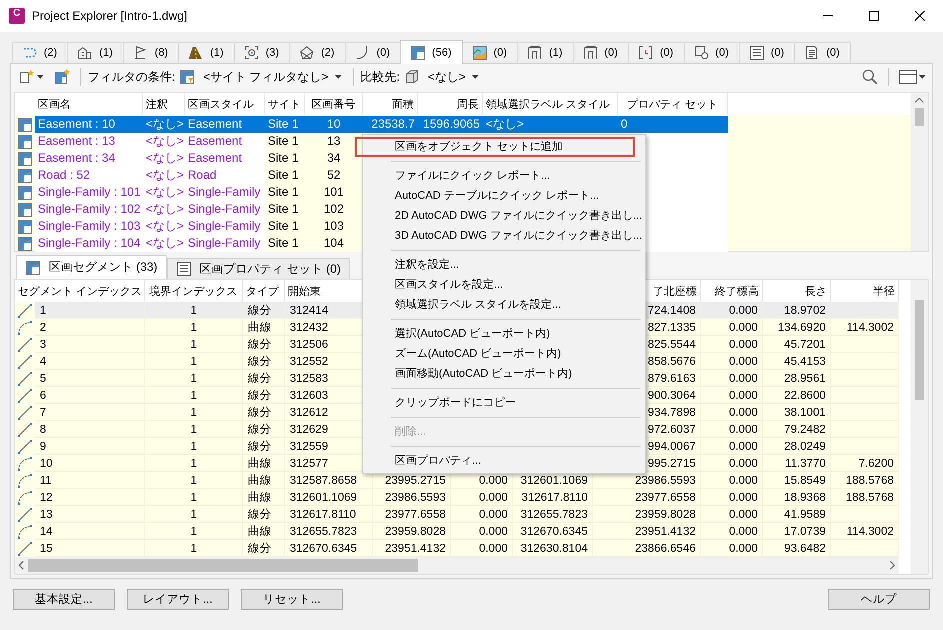 This screenshot has height=630, width=943. Describe the element at coordinates (797, 412) in the screenshot. I see `table-cell: 38.1001` at that location.